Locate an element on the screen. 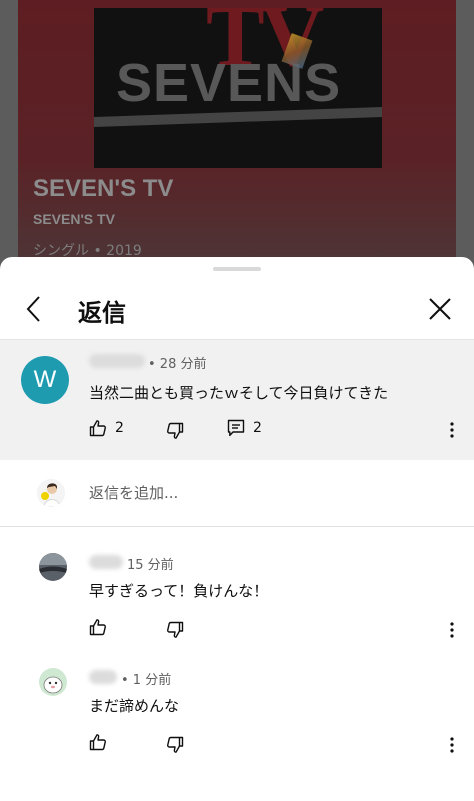 This screenshot has width=474, height=801. reply-text: まだ諦めんな is located at coordinates (134, 706).